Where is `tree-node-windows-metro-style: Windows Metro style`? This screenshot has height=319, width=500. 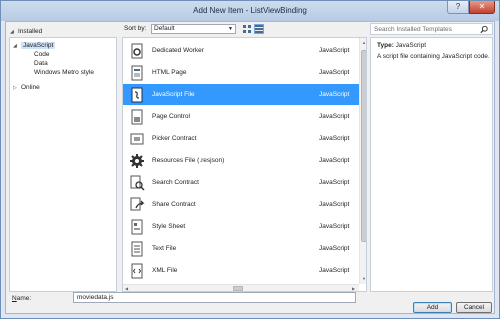 tree-node-windows-metro-style: Windows Metro style is located at coordinates (64, 72).